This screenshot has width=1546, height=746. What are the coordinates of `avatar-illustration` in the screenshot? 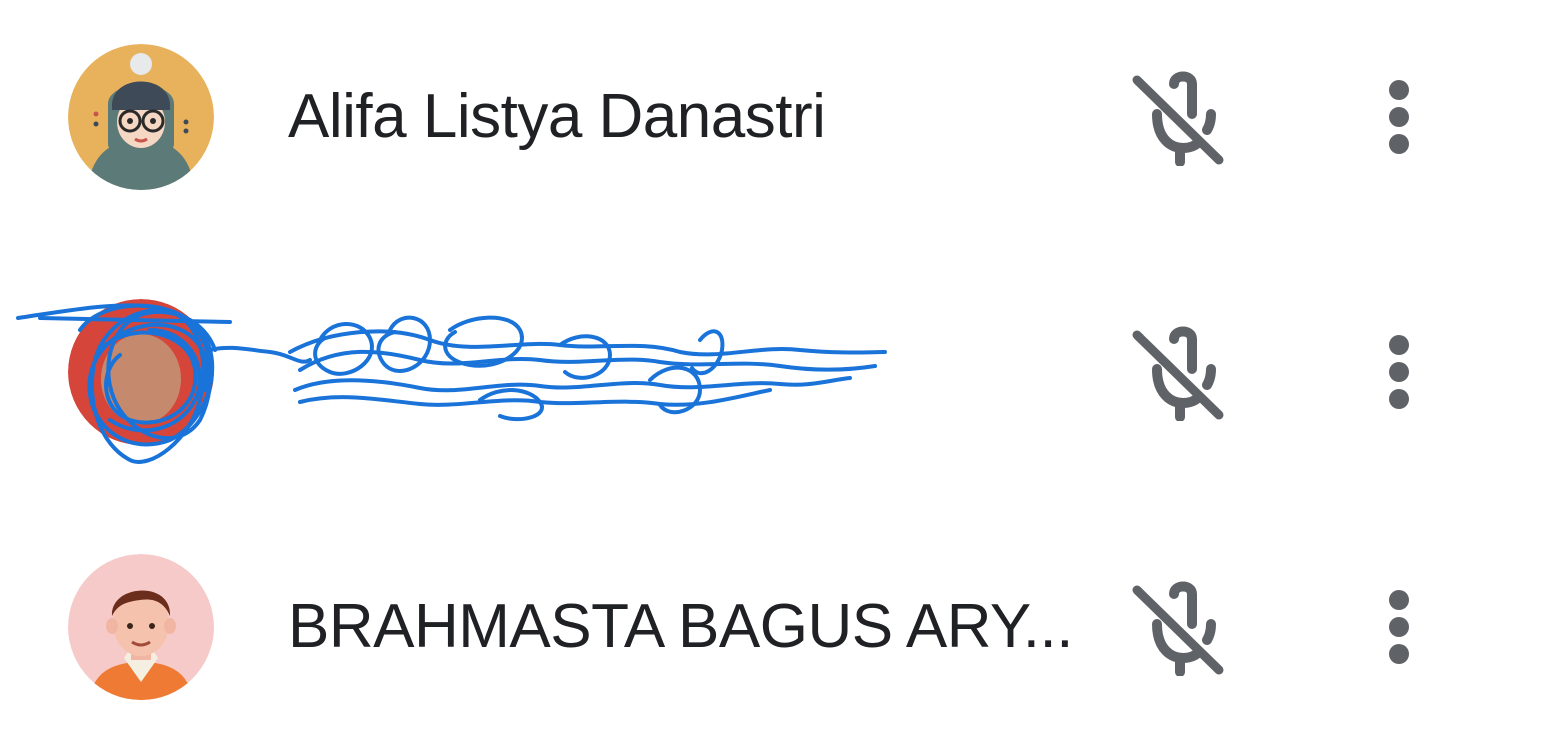 It's located at (141, 117).